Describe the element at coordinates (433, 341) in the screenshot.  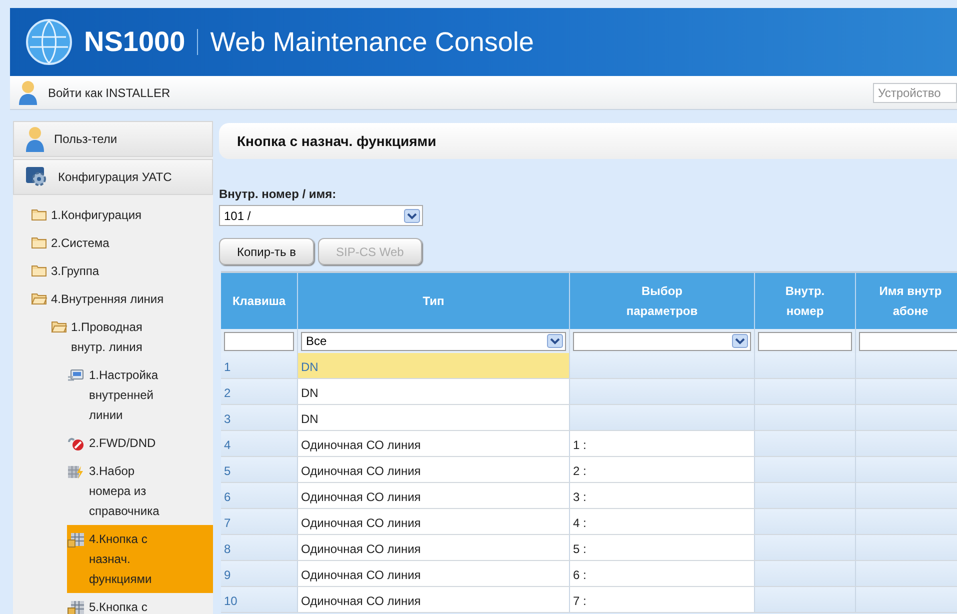
I see `filter-select: Все` at that location.